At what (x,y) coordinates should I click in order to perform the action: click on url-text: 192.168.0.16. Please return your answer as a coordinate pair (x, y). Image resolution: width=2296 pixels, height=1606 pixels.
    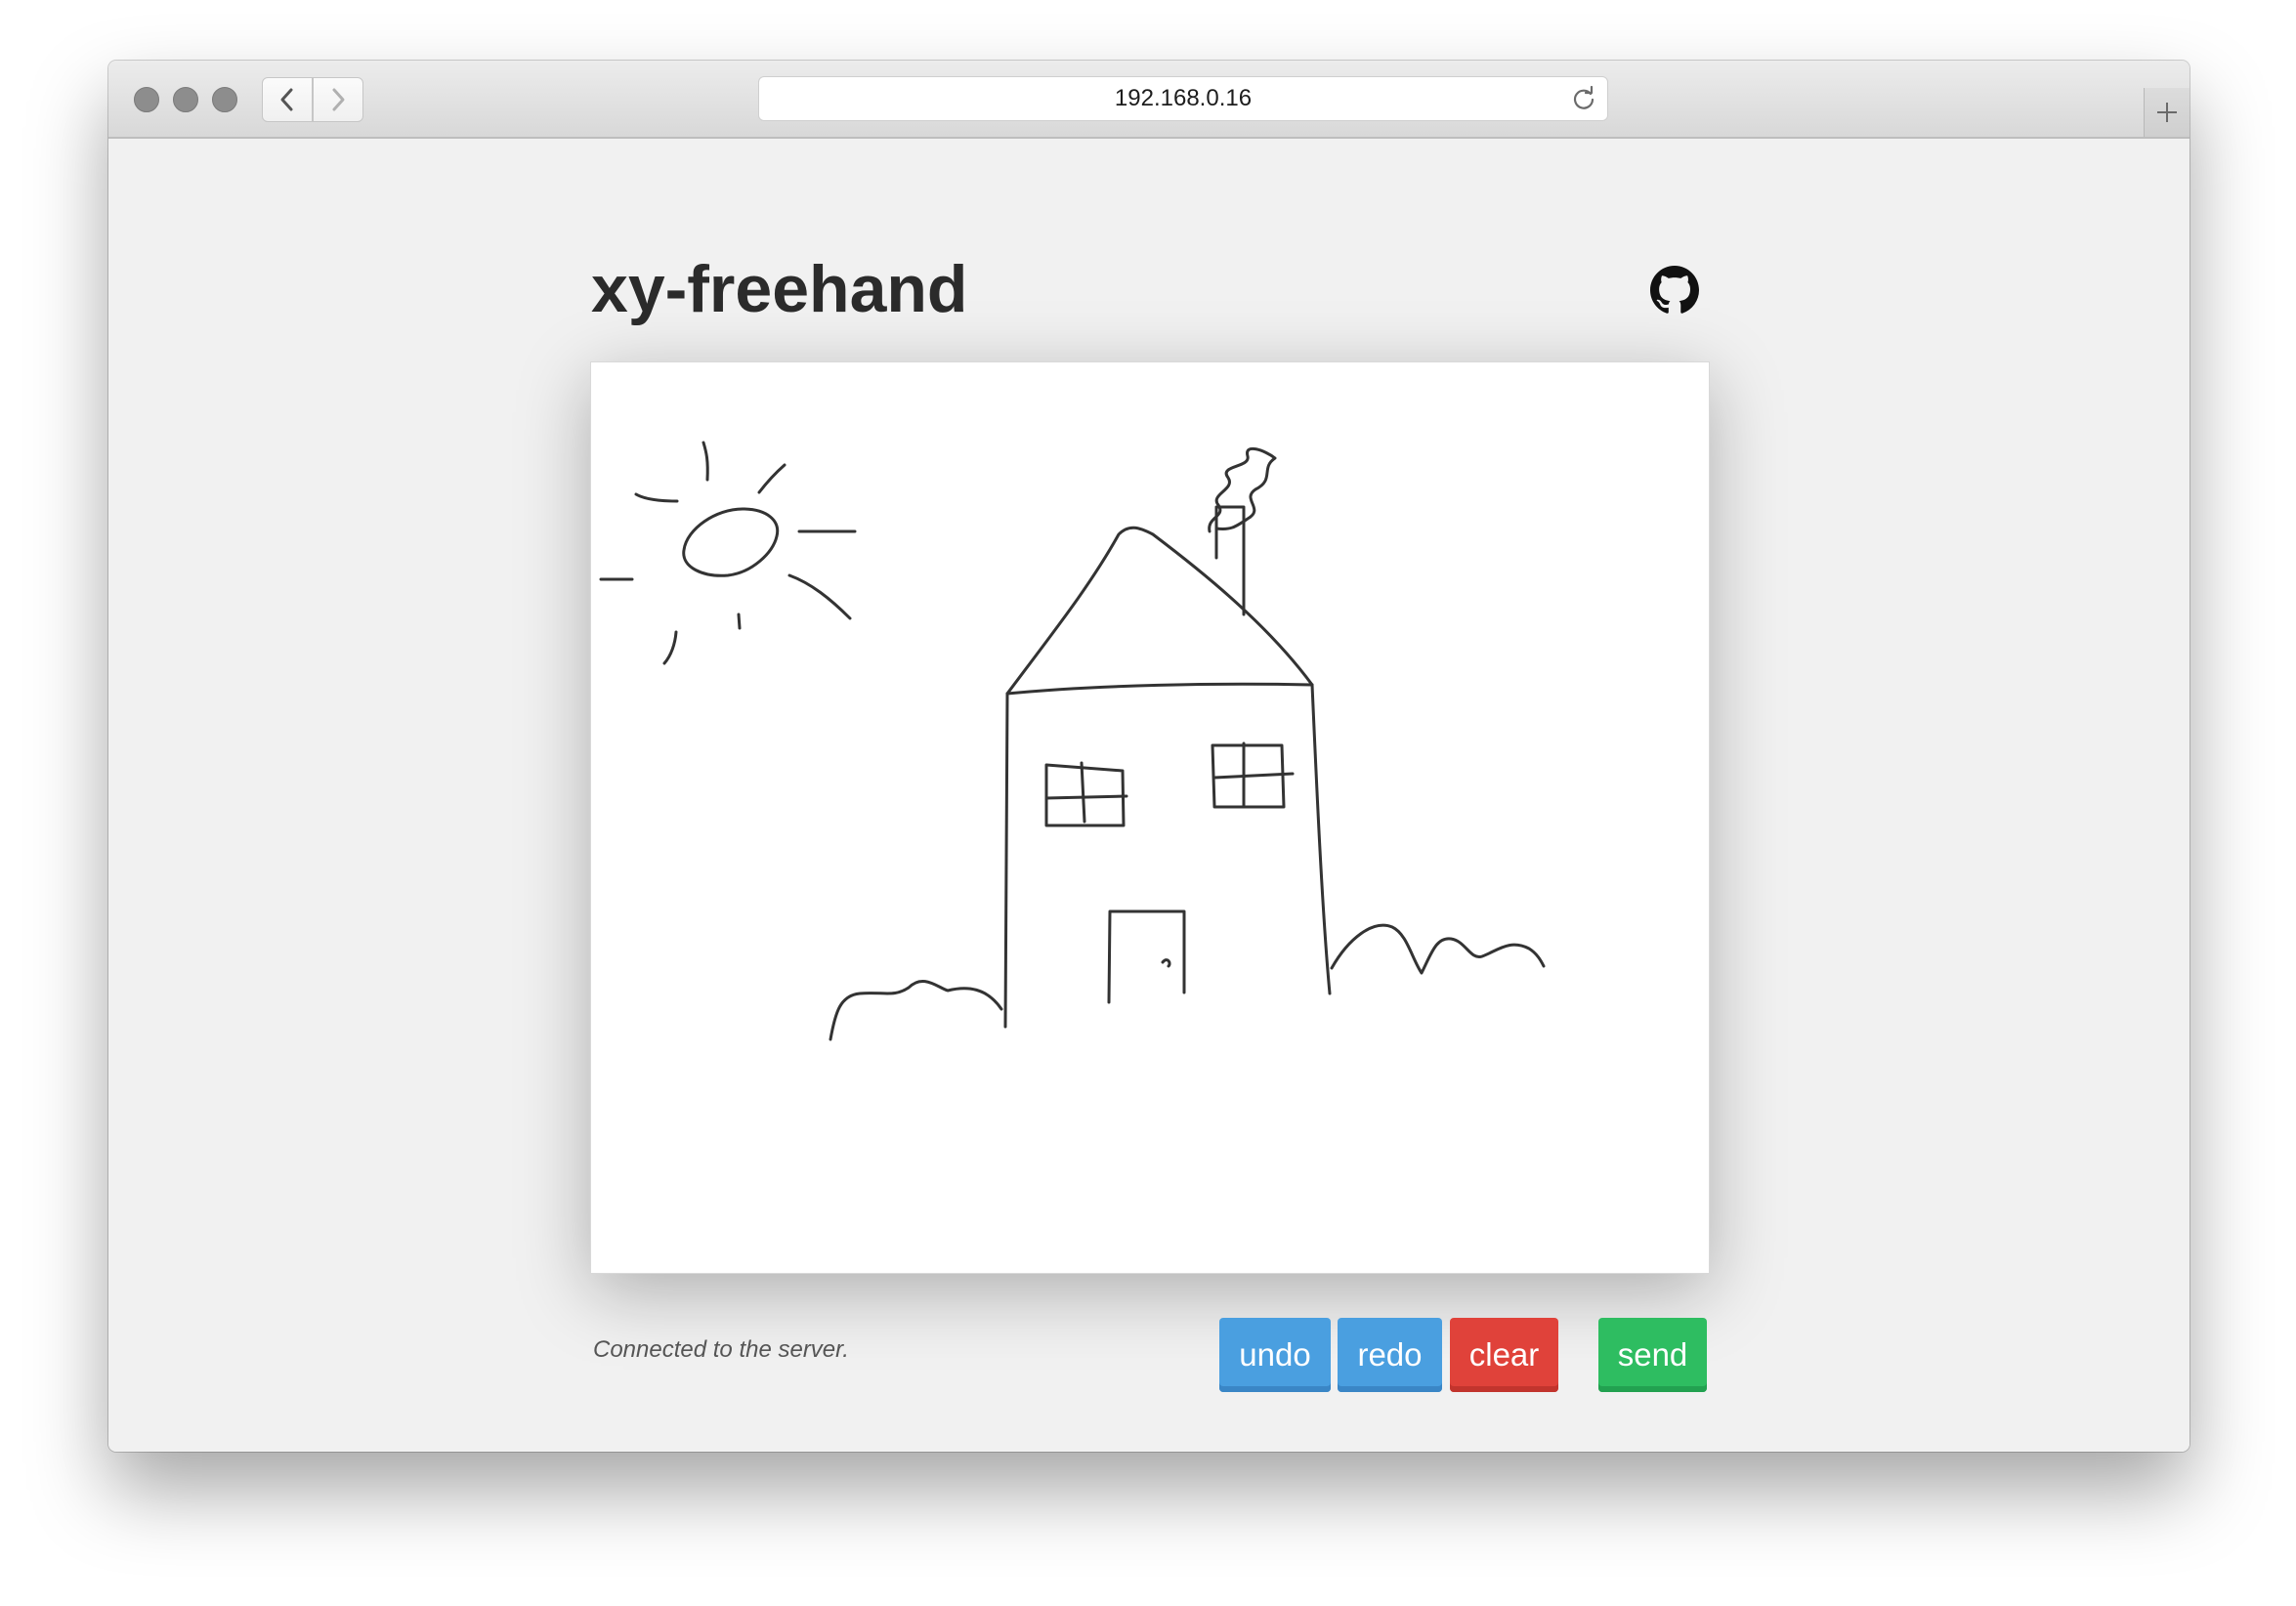
    Looking at the image, I should click on (1184, 98).